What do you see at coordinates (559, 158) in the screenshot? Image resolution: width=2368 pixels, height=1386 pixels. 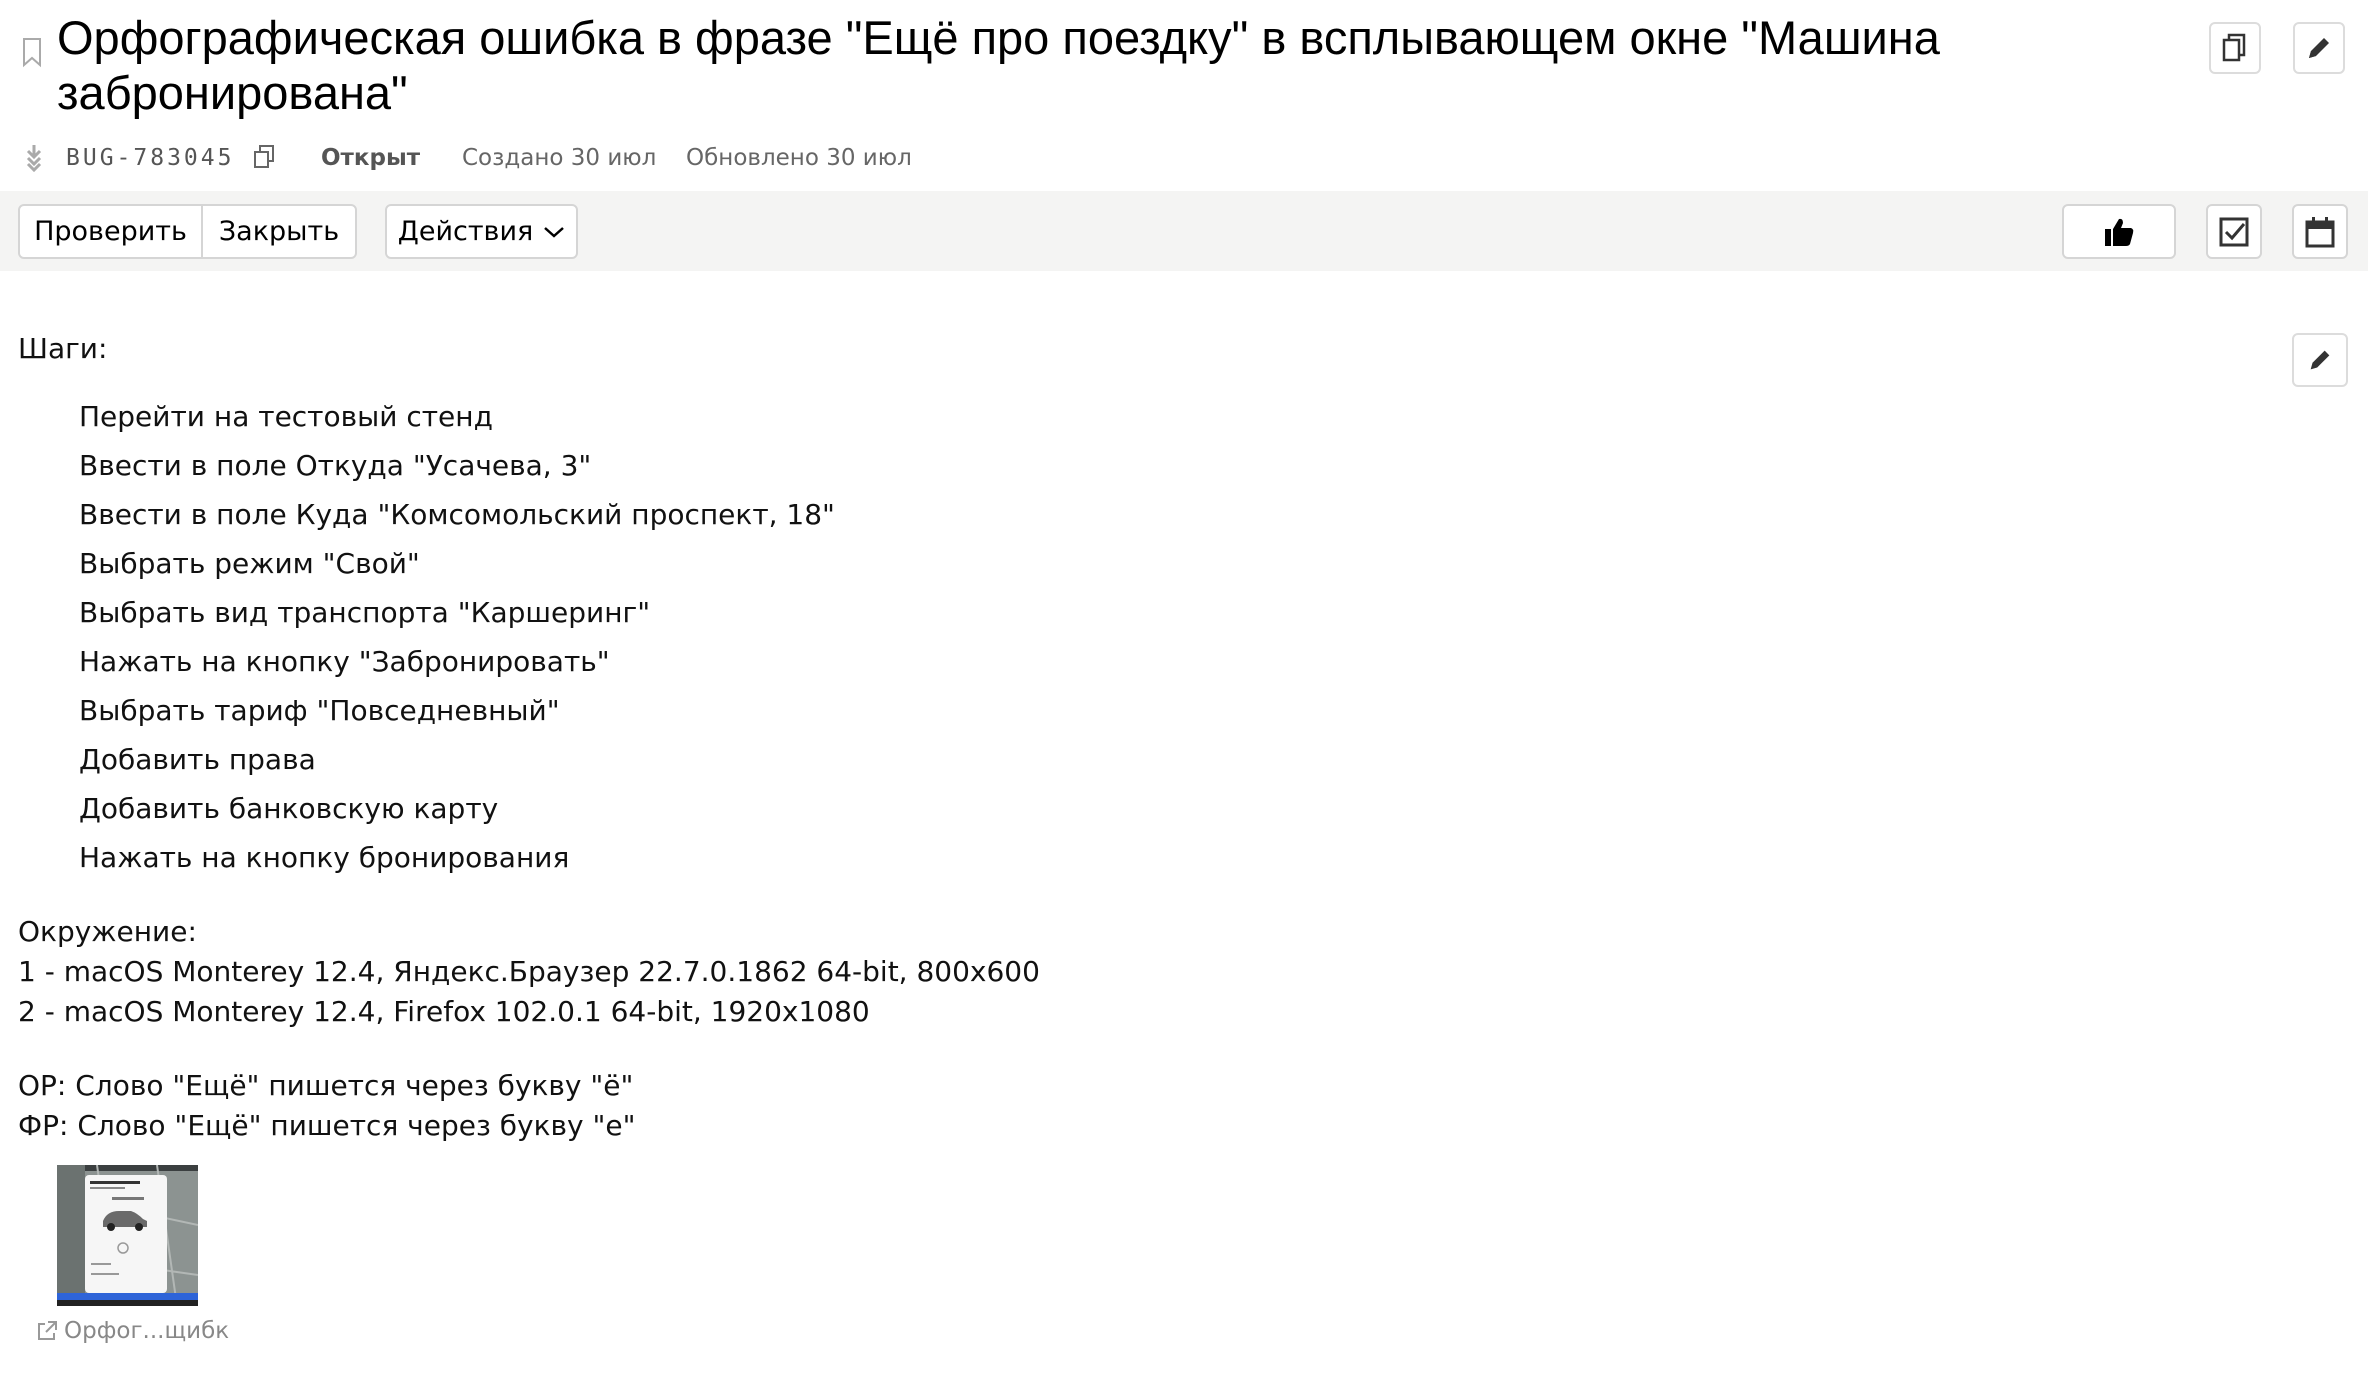 I see `created-date: Создано 30 июл` at bounding box center [559, 158].